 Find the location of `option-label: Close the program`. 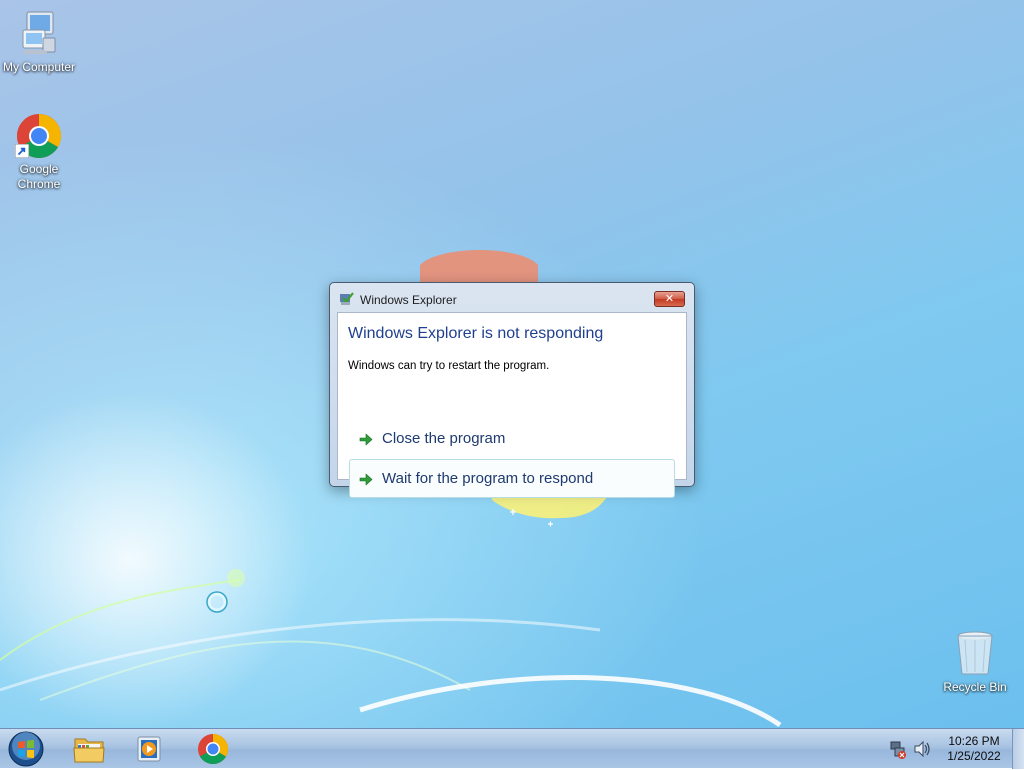

option-label: Close the program is located at coordinates (444, 438).